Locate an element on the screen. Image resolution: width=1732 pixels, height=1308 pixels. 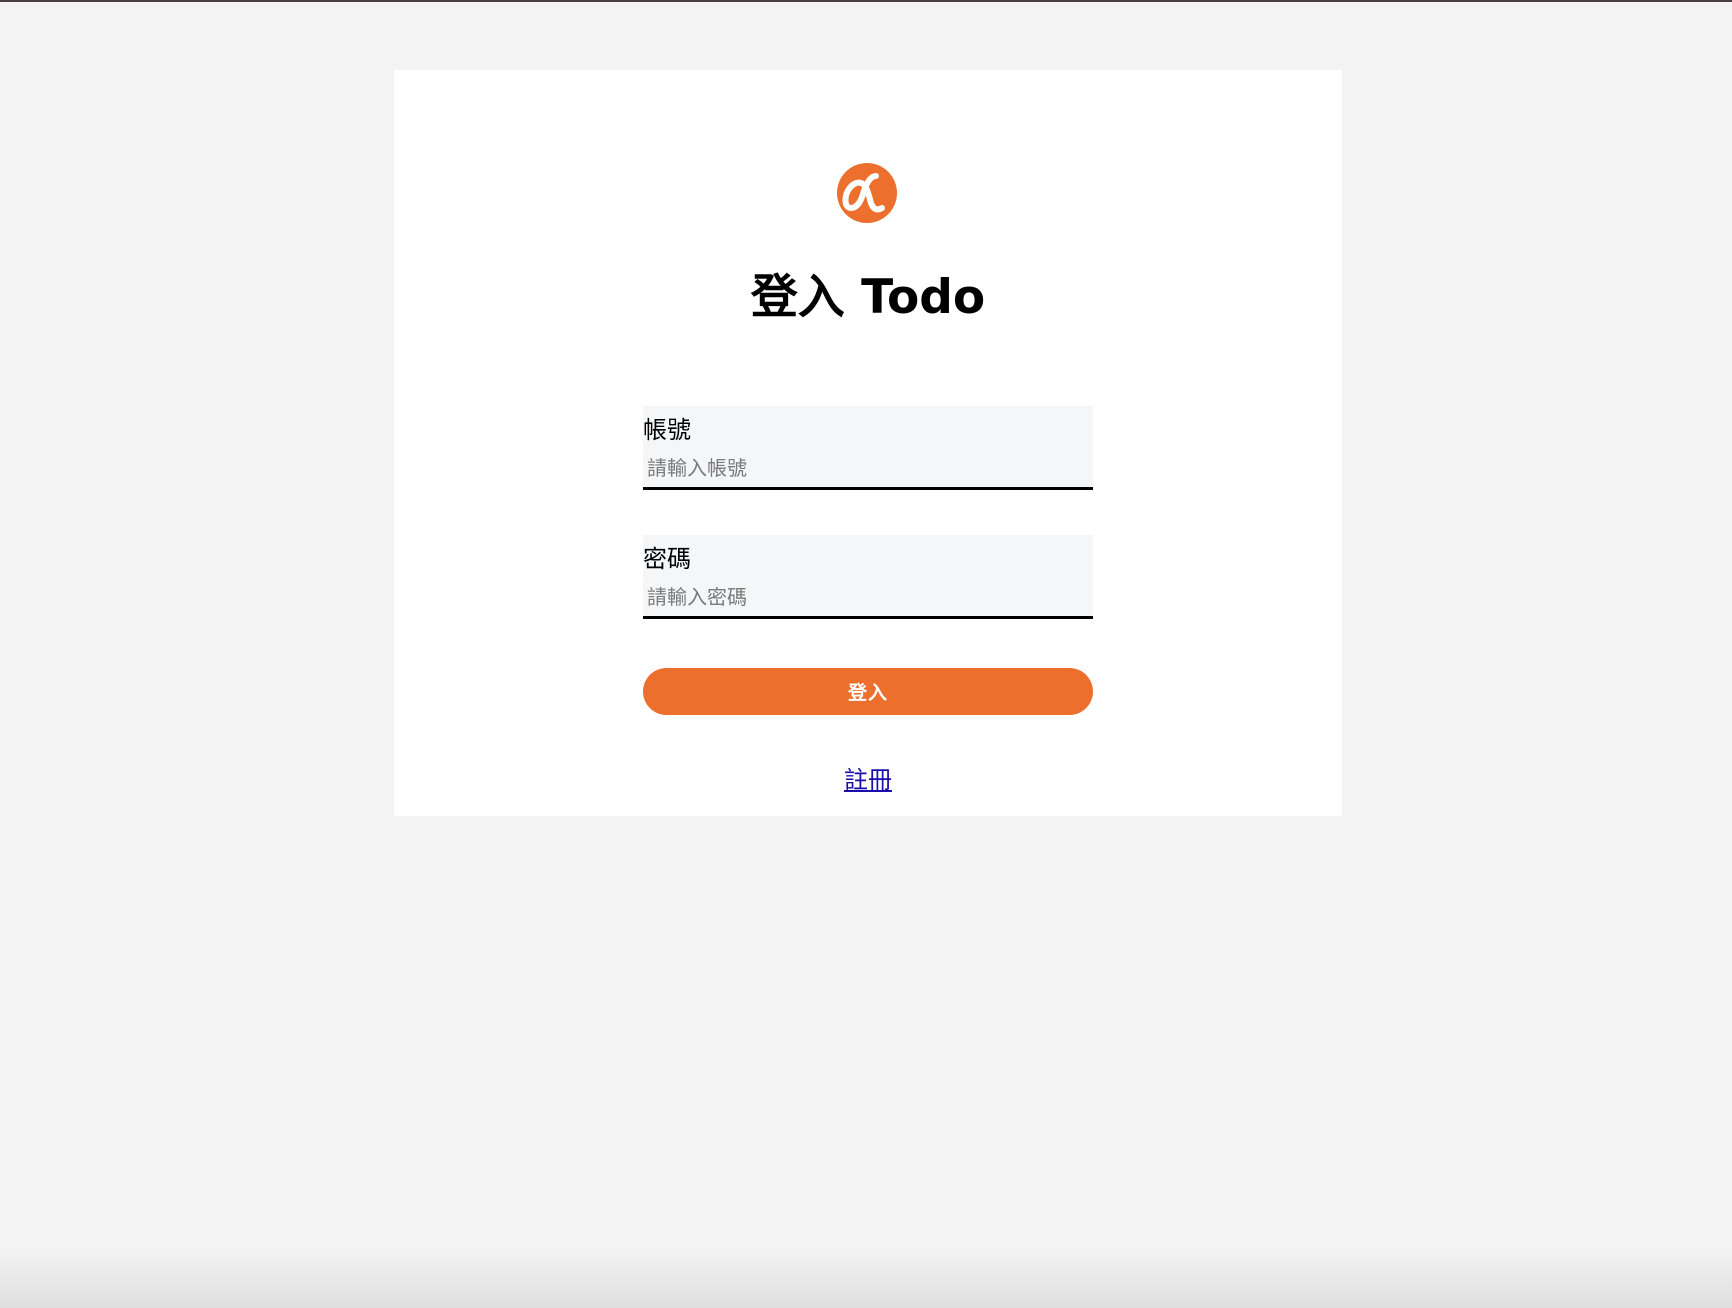
window-bottom-shadow is located at coordinates (866, 1279).